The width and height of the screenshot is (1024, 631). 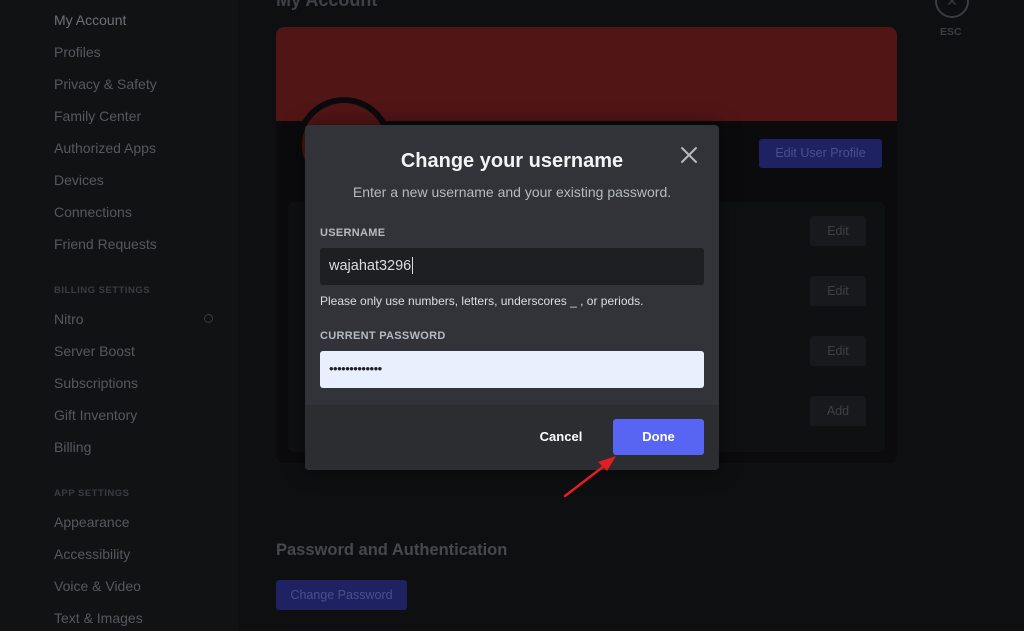 I want to click on sidebar-item-billing: Billing, so click(x=72, y=447).